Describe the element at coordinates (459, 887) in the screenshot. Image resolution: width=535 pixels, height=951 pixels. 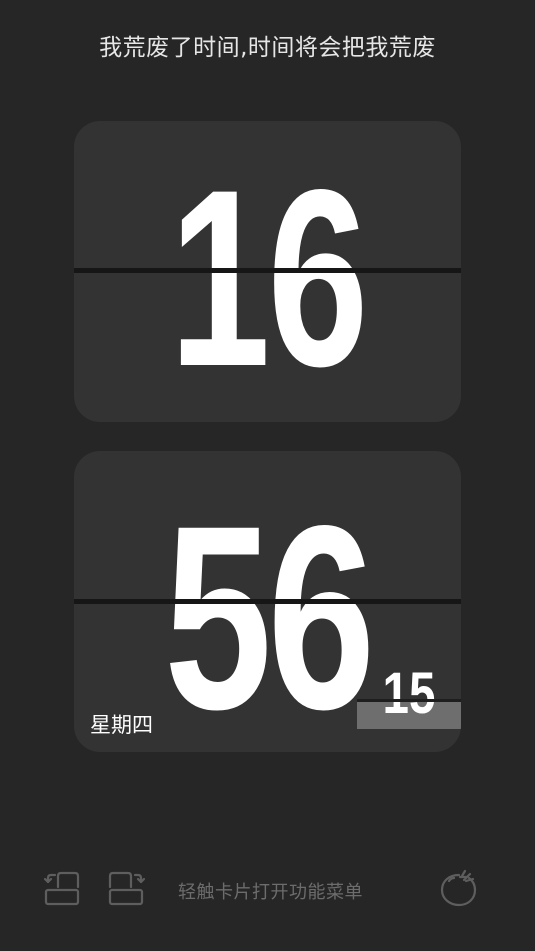
I see `tomato-timer-icon` at that location.